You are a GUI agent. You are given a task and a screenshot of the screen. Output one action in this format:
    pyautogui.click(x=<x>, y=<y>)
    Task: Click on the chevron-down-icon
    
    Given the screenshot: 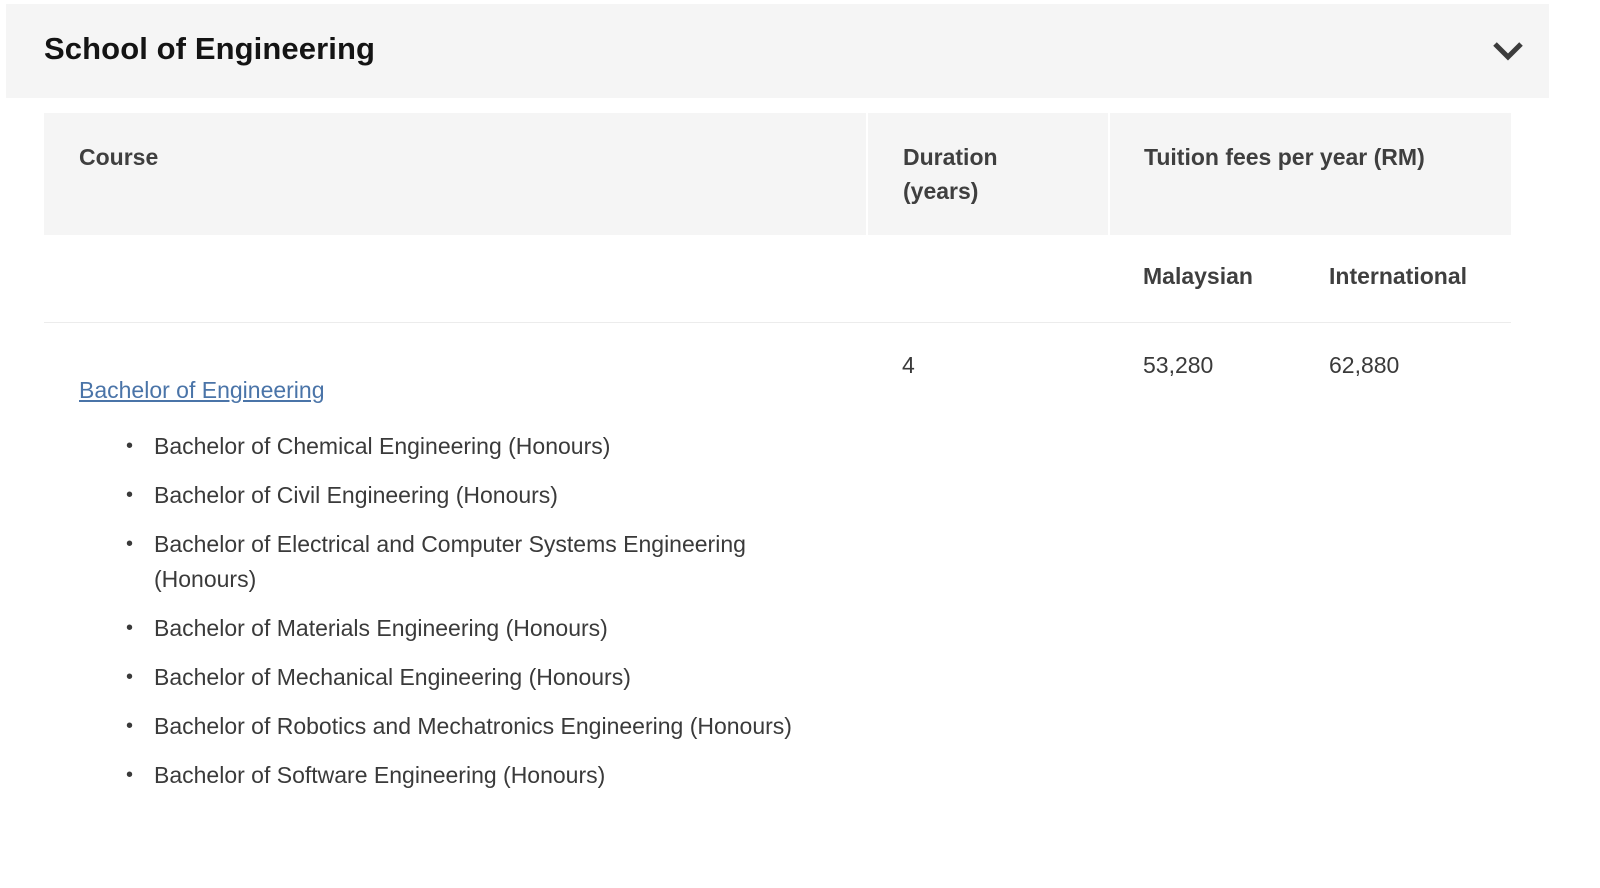 What is the action you would take?
    pyautogui.click(x=1508, y=51)
    